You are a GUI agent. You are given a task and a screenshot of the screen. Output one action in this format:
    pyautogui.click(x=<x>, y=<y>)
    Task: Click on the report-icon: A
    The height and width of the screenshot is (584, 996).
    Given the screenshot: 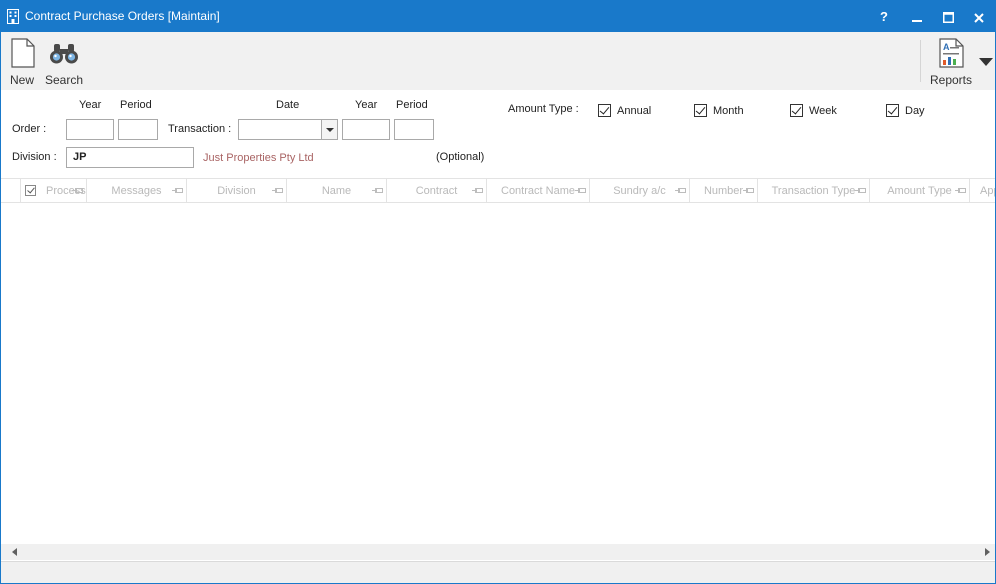 What is the action you would take?
    pyautogui.click(x=951, y=53)
    